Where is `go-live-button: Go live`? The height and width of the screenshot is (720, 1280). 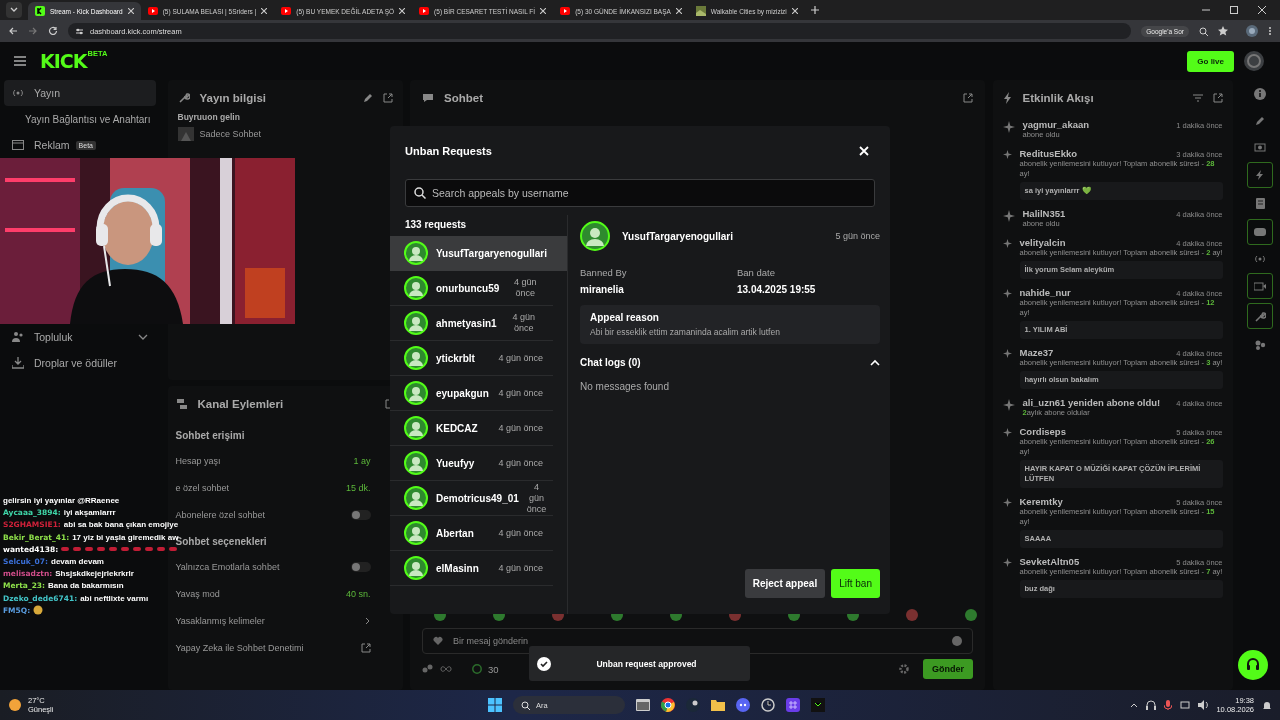 go-live-button: Go live is located at coordinates (1210, 61).